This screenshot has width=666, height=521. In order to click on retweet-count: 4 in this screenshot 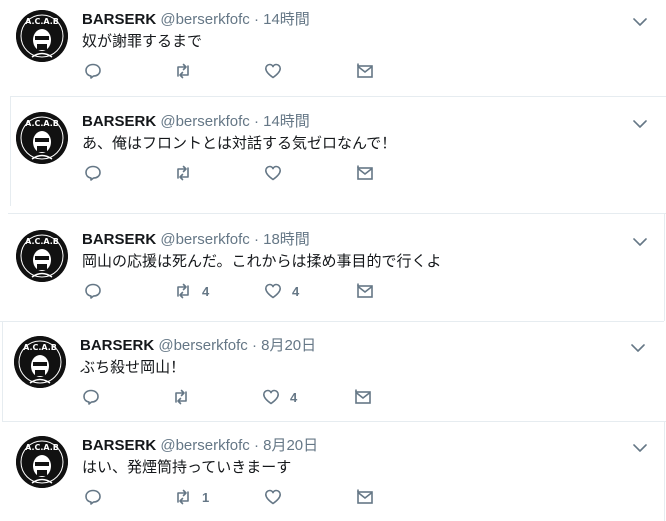, I will do `click(206, 291)`.